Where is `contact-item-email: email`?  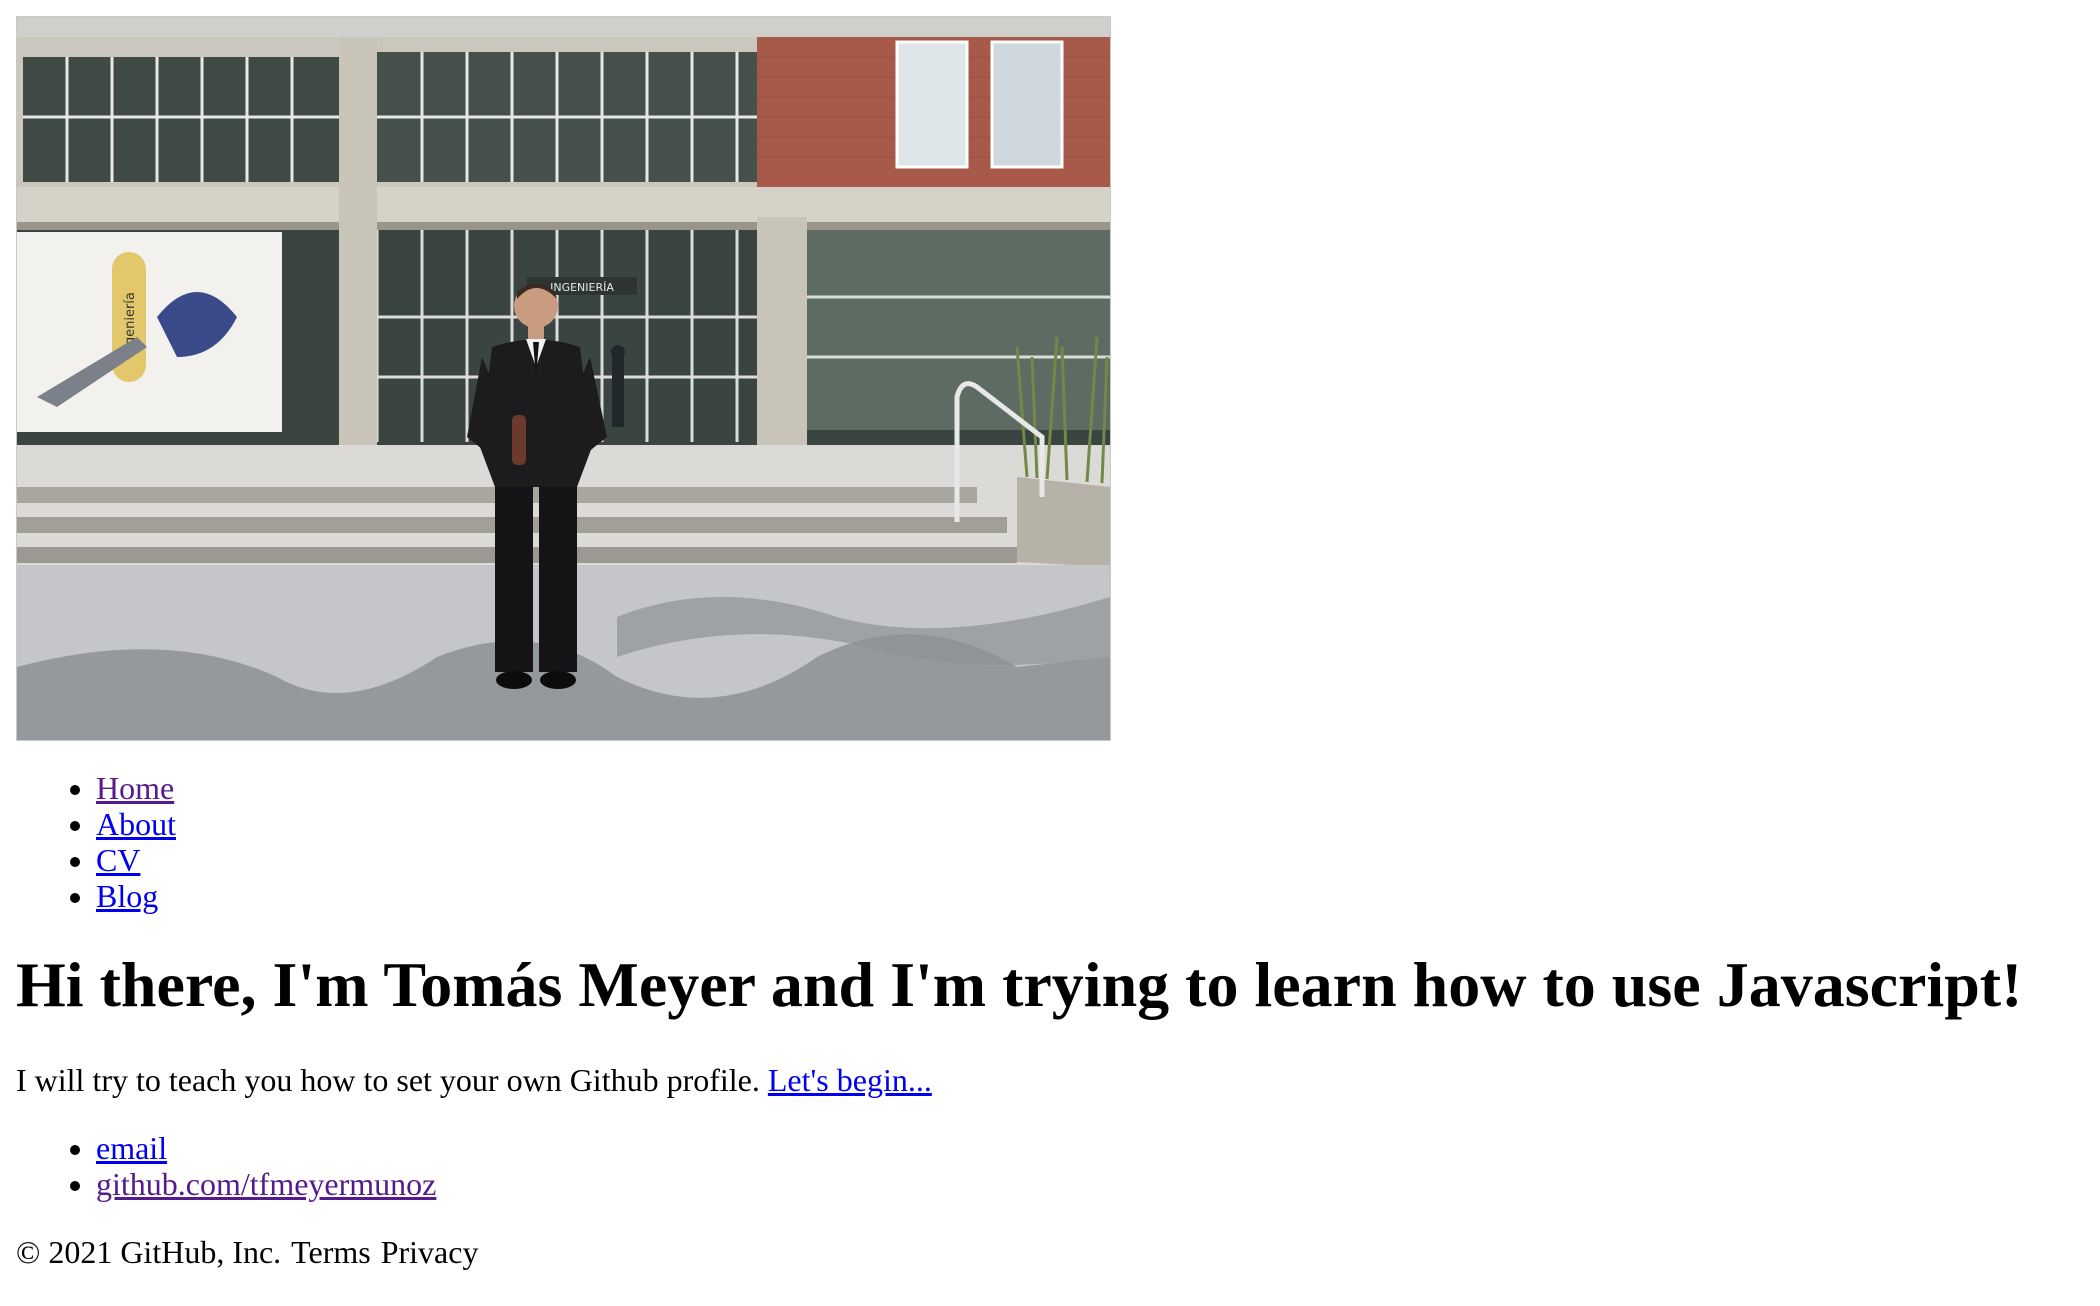
contact-item-email: email is located at coordinates (1090, 1148).